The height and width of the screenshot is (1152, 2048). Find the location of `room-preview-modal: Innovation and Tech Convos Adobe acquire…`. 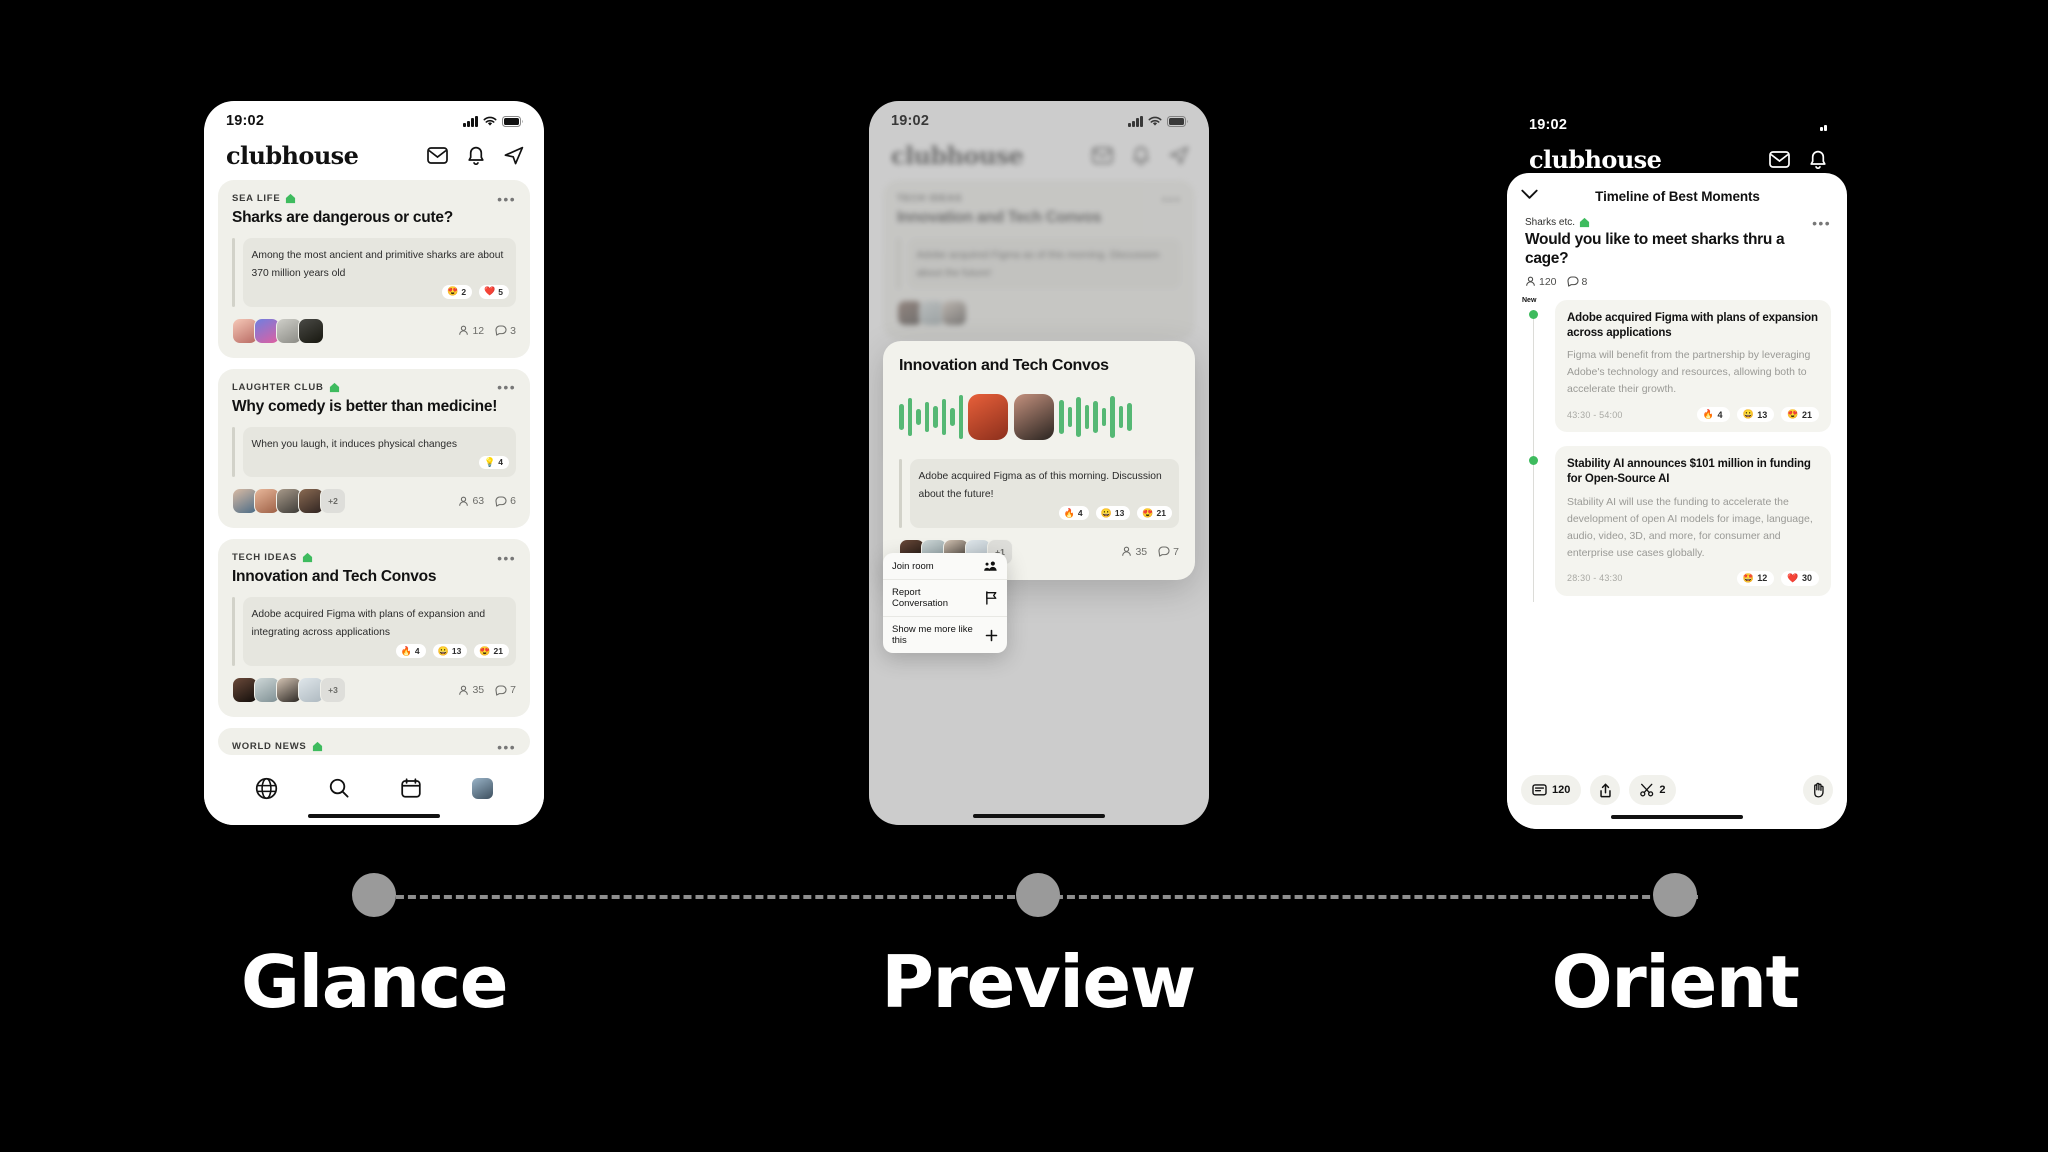

room-preview-modal: Innovation and Tech Convos Adobe acquire… is located at coordinates (1039, 460).